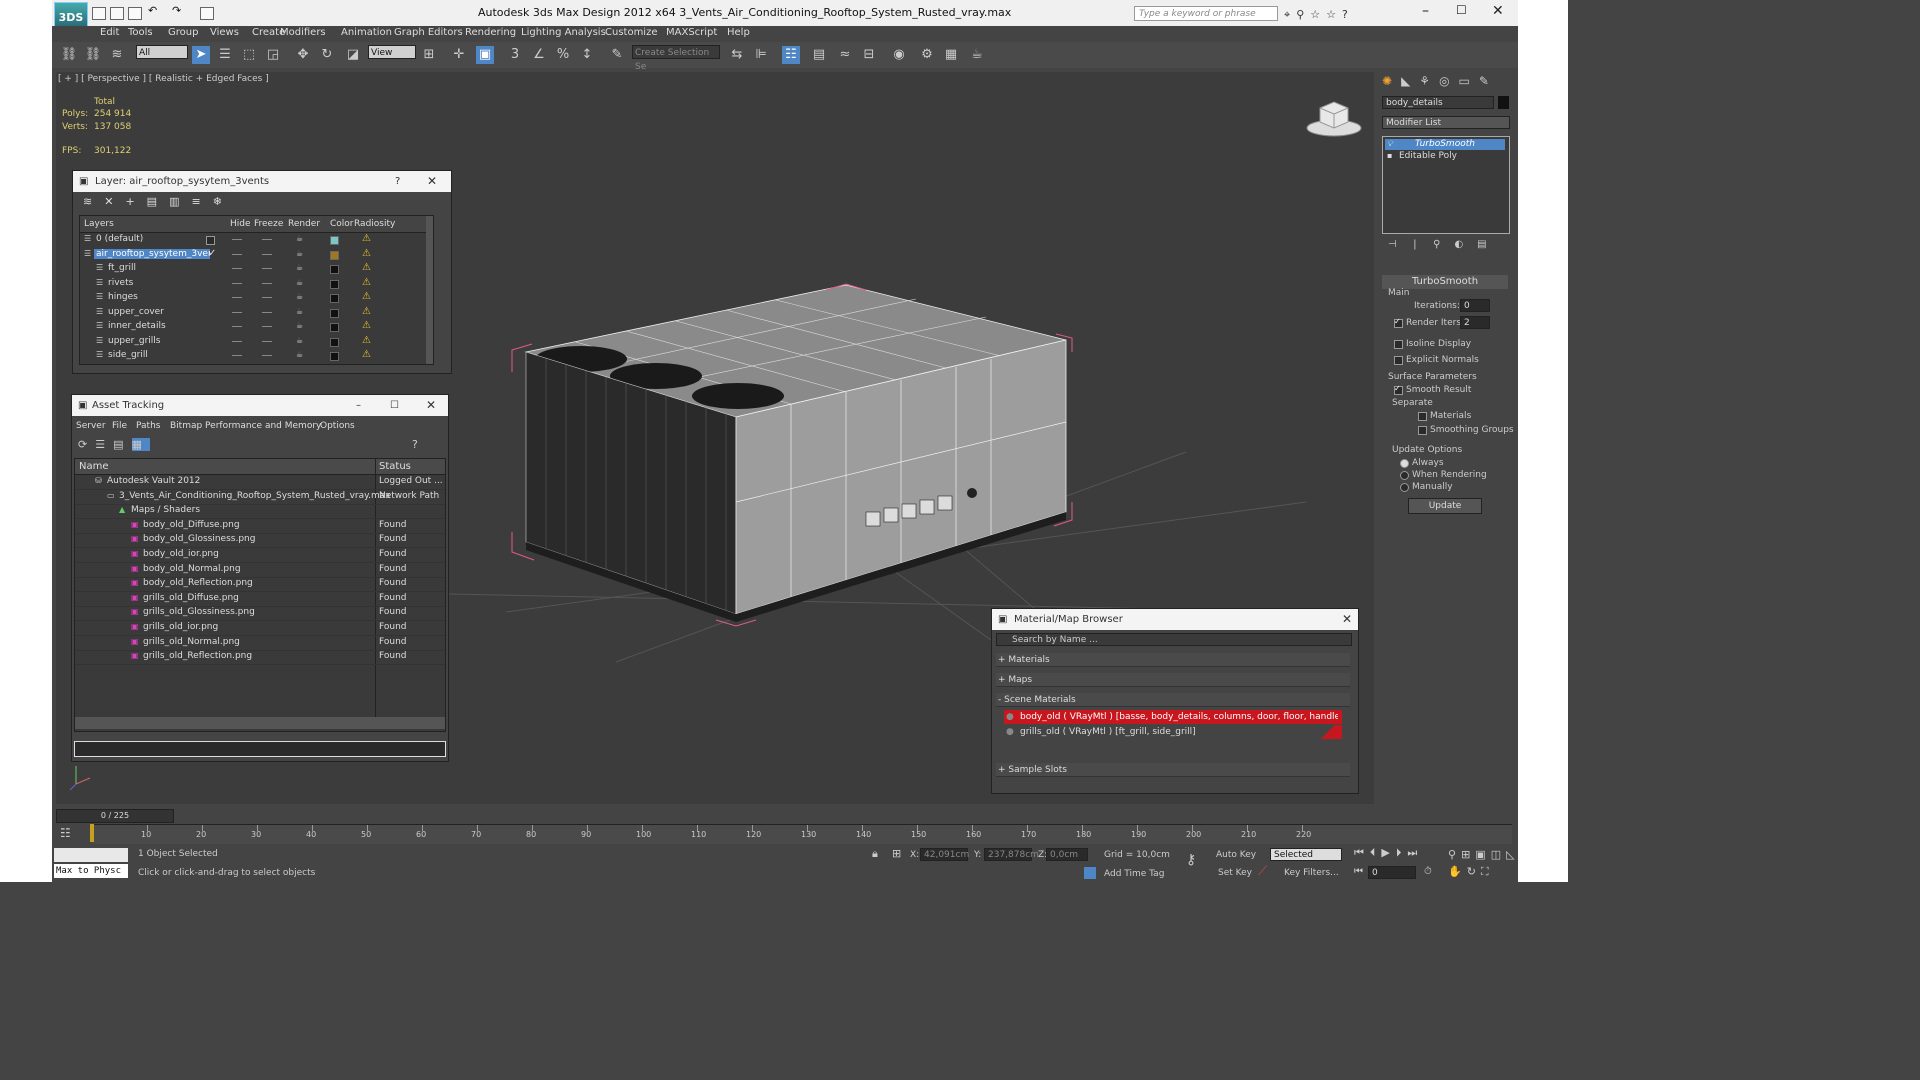 The height and width of the screenshot is (1080, 1920). What do you see at coordinates (631, 32) in the screenshot?
I see `menu-customize: Customize` at bounding box center [631, 32].